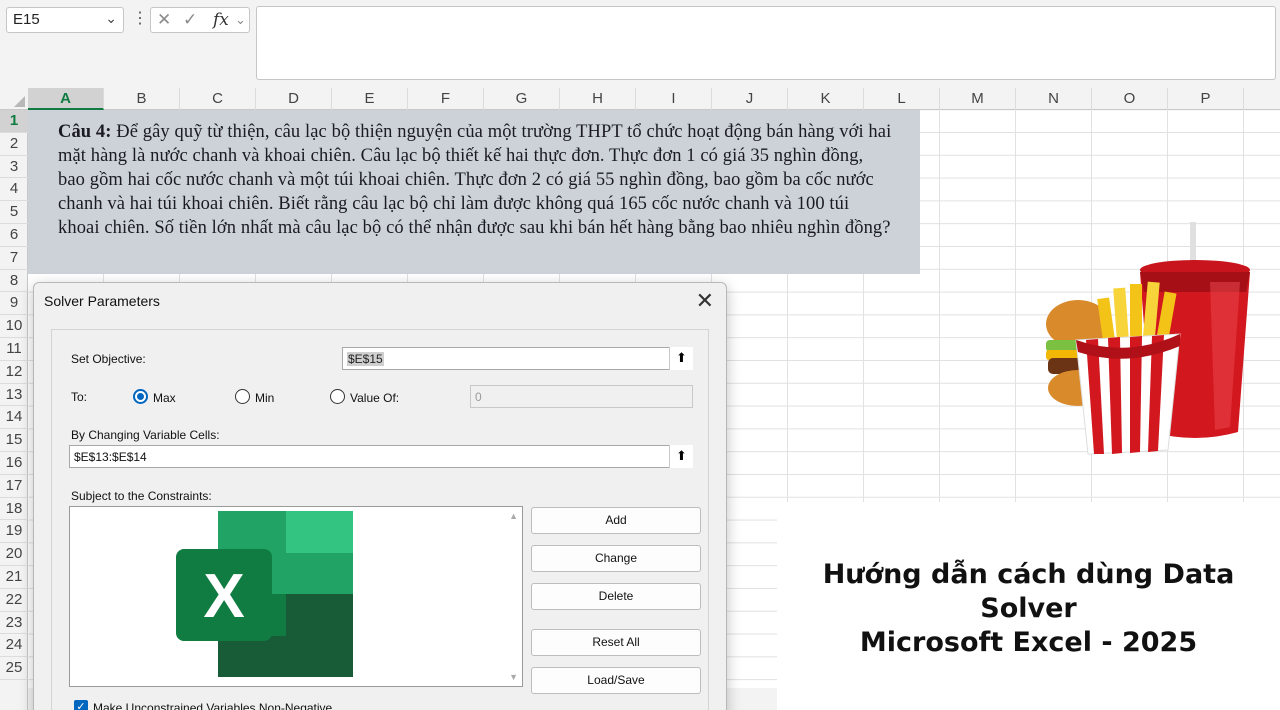 The width and height of the screenshot is (1280, 710). What do you see at coordinates (826, 99) in the screenshot?
I see `column-header-k: K` at bounding box center [826, 99].